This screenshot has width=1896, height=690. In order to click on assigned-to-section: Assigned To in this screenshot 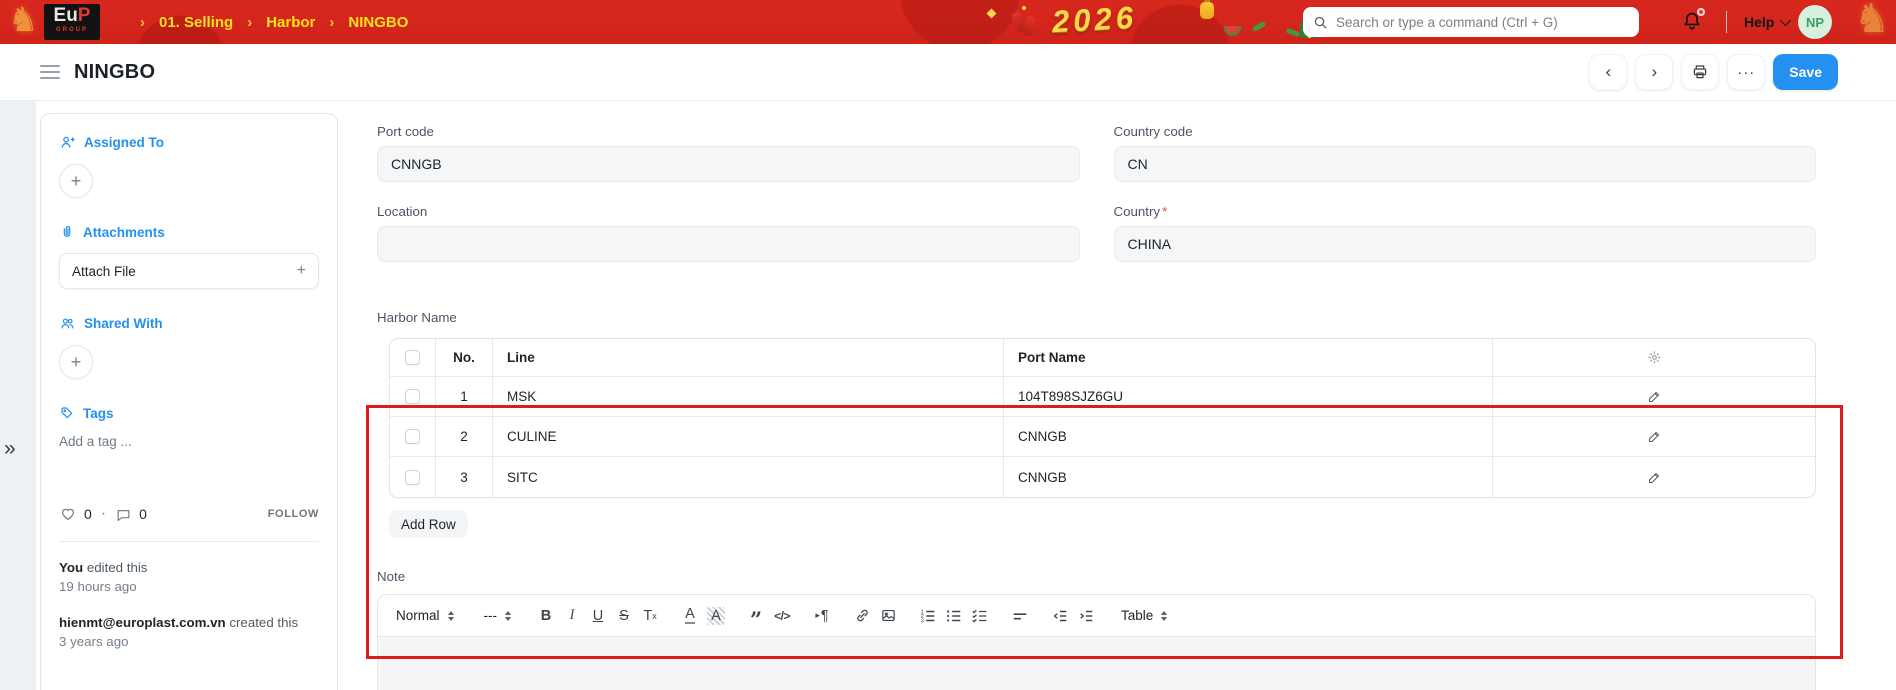, I will do `click(189, 142)`.